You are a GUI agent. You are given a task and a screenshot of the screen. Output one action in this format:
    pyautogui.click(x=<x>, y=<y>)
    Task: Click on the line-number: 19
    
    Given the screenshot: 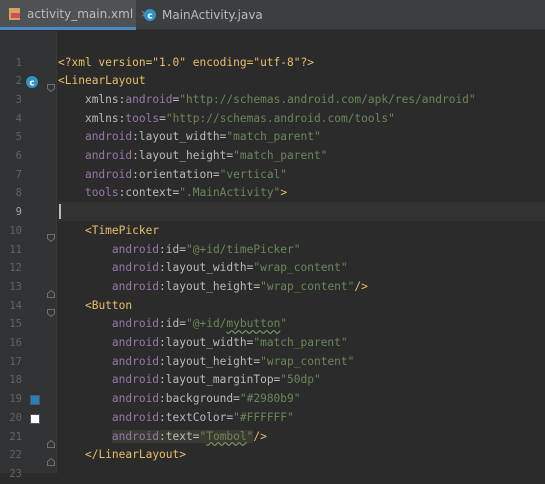 What is the action you would take?
    pyautogui.click(x=15, y=399)
    